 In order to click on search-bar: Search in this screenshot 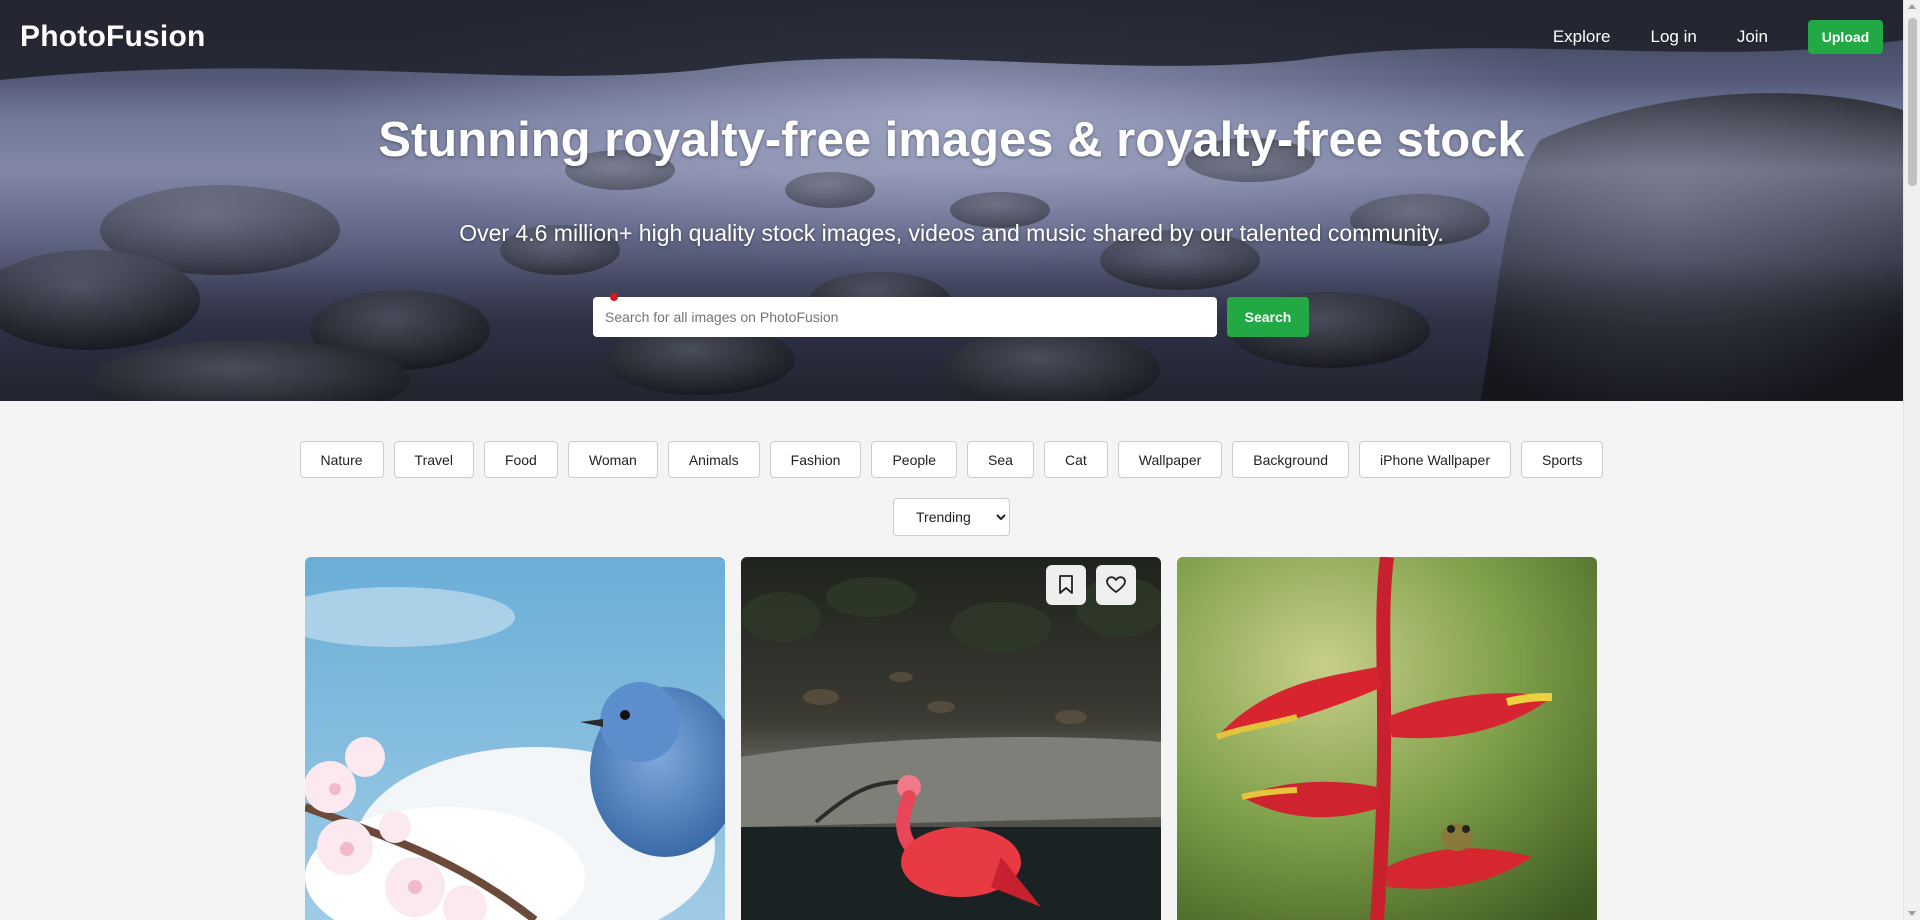, I will do `click(951, 317)`.